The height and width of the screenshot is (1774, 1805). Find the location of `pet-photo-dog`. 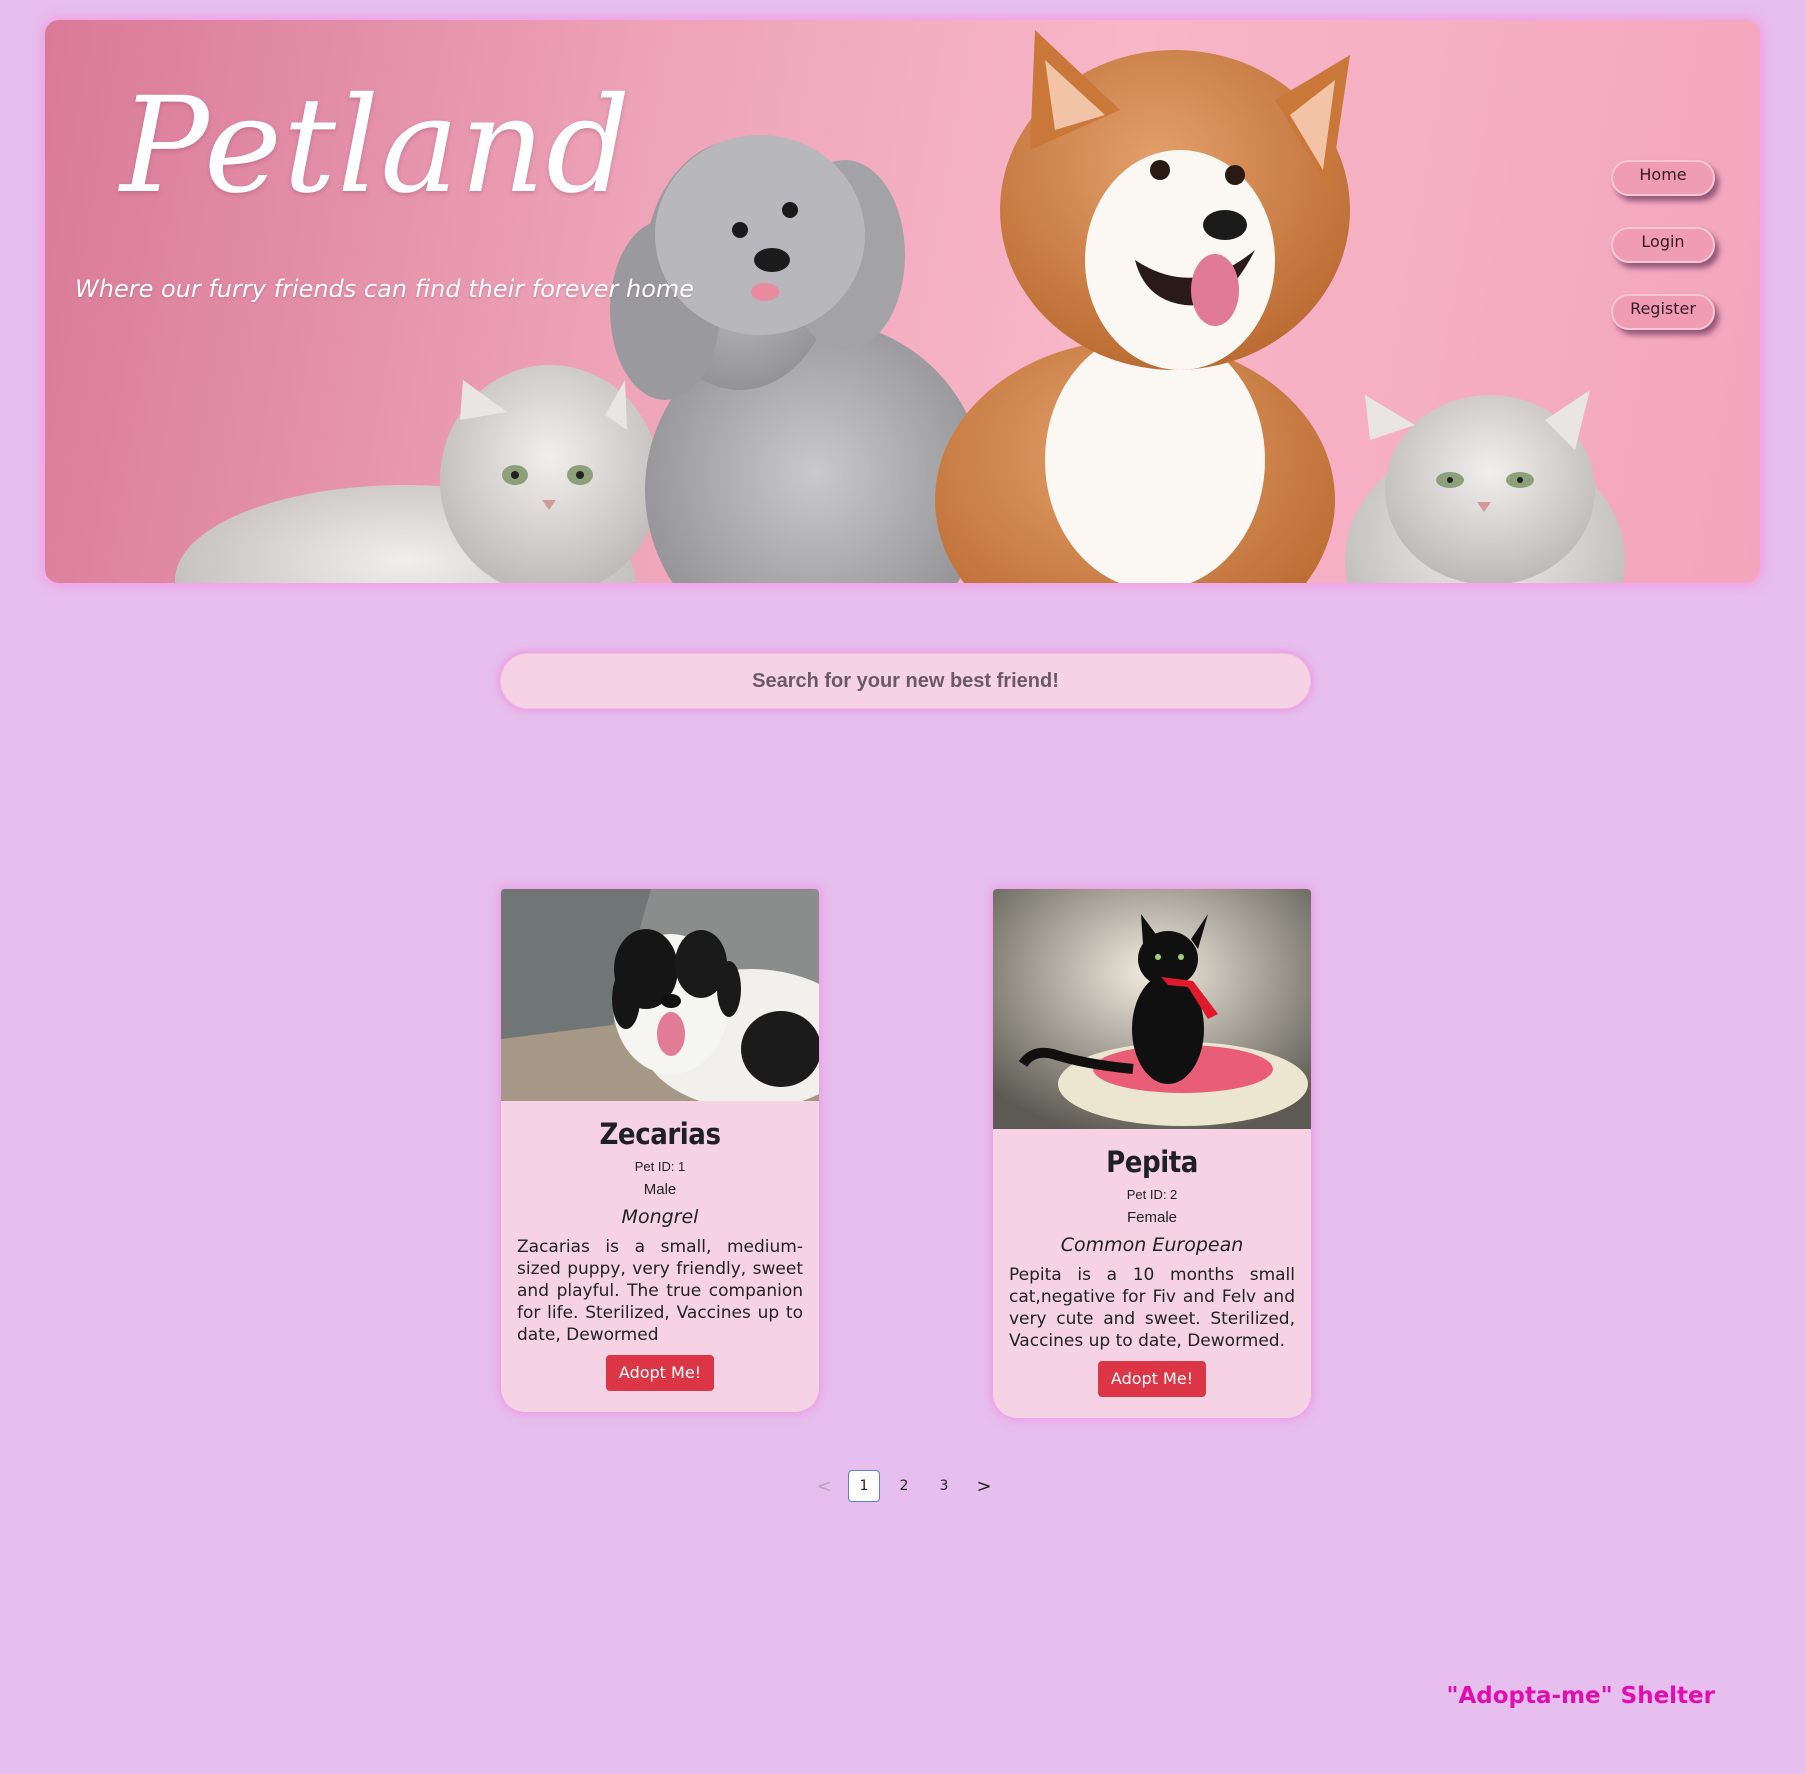

pet-photo-dog is located at coordinates (660, 995).